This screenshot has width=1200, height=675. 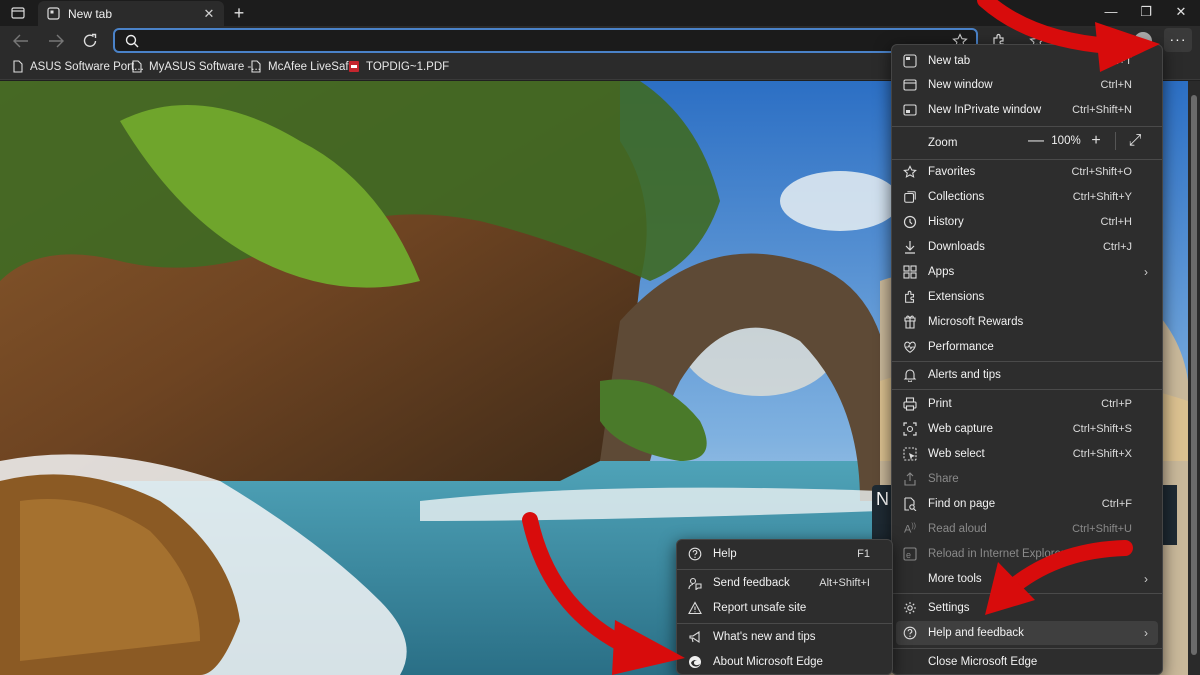 I want to click on annotation-arrow-top, so click(x=1068, y=36).